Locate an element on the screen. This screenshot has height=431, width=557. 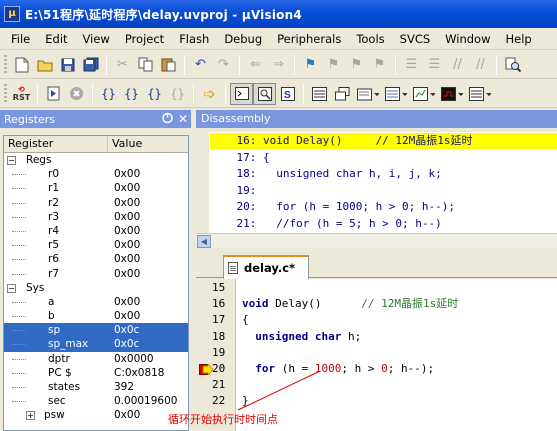
bookmark-clear-icon: ⚑ is located at coordinates (379, 65).